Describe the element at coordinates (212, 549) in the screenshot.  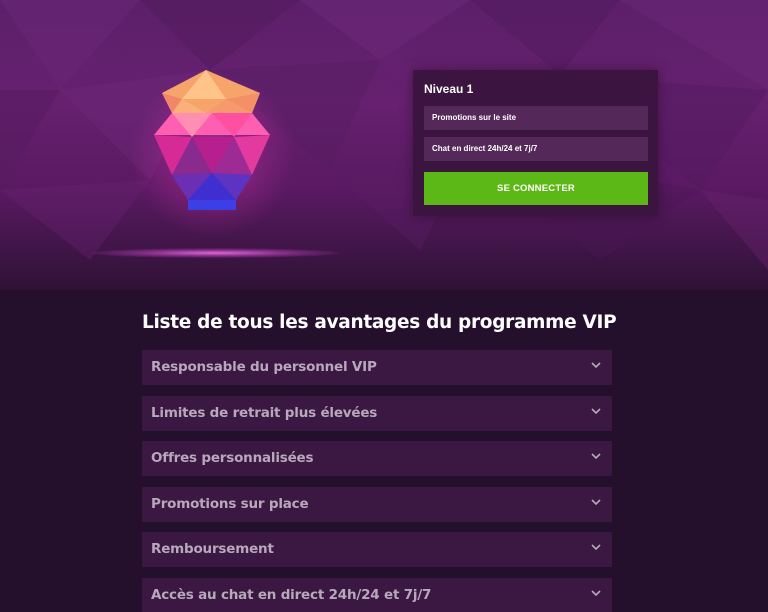
I see `accordion-item-label: Remboursement` at that location.